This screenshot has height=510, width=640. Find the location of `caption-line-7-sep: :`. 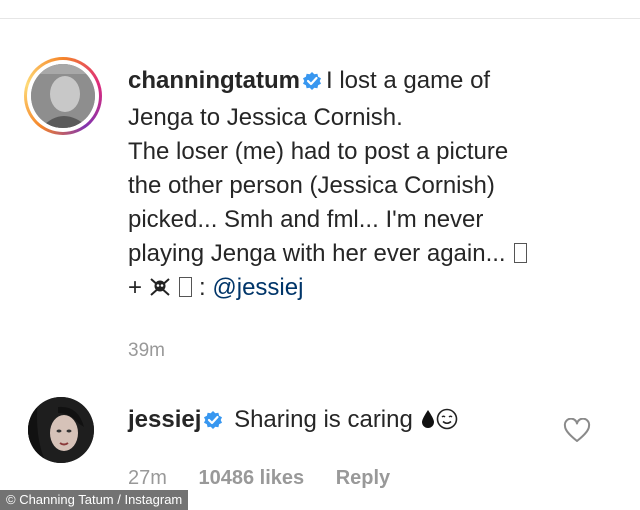

caption-line-7-sep: : is located at coordinates (202, 287).